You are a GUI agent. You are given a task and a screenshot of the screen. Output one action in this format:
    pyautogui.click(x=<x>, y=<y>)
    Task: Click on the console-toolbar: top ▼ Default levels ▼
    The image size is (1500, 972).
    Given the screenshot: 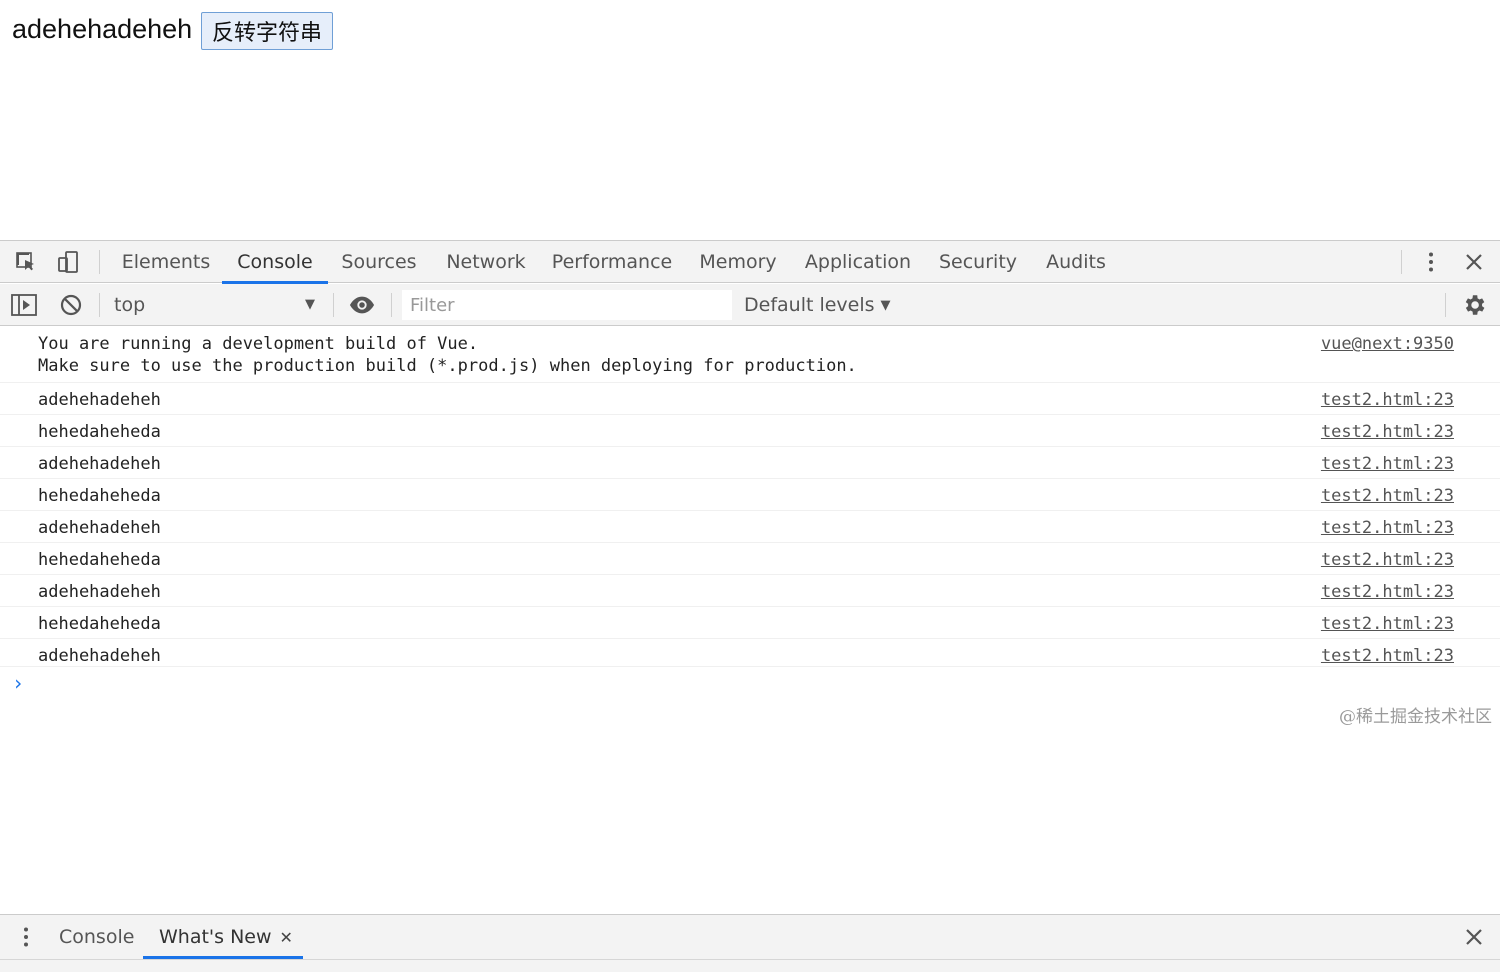 What is the action you would take?
    pyautogui.click(x=750, y=305)
    